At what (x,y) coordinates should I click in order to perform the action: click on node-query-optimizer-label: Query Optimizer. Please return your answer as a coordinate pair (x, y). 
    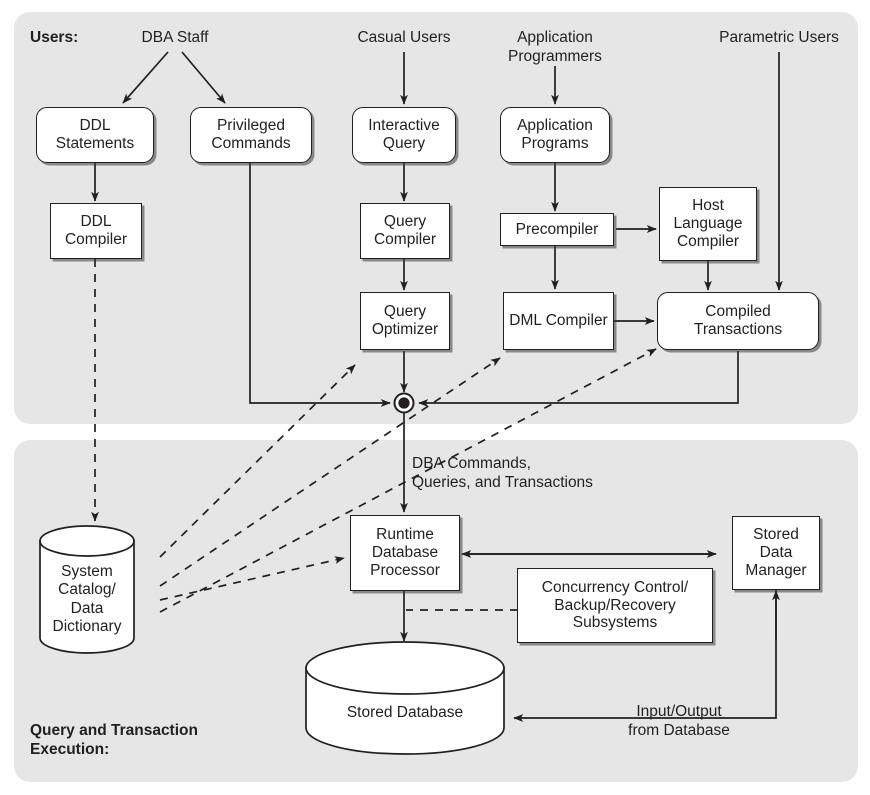
    Looking at the image, I should click on (405, 320).